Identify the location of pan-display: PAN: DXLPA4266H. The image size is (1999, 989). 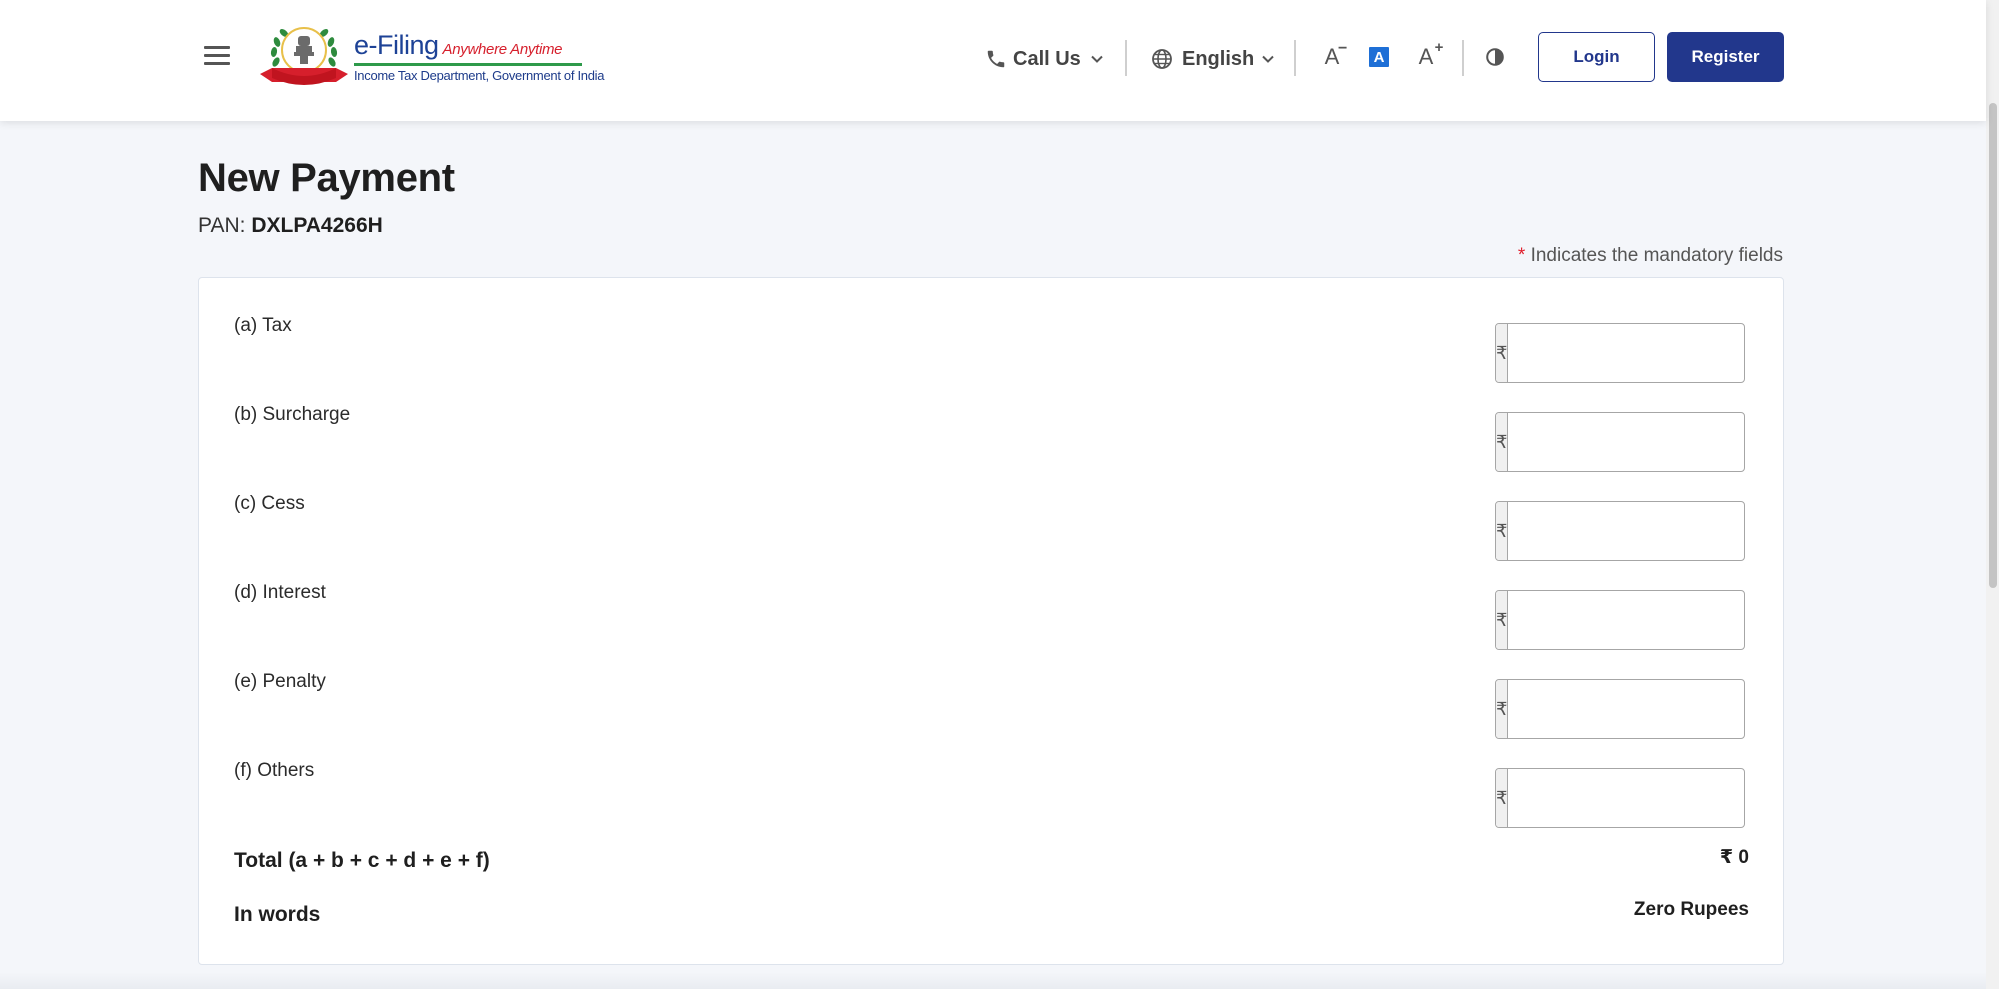
(290, 226).